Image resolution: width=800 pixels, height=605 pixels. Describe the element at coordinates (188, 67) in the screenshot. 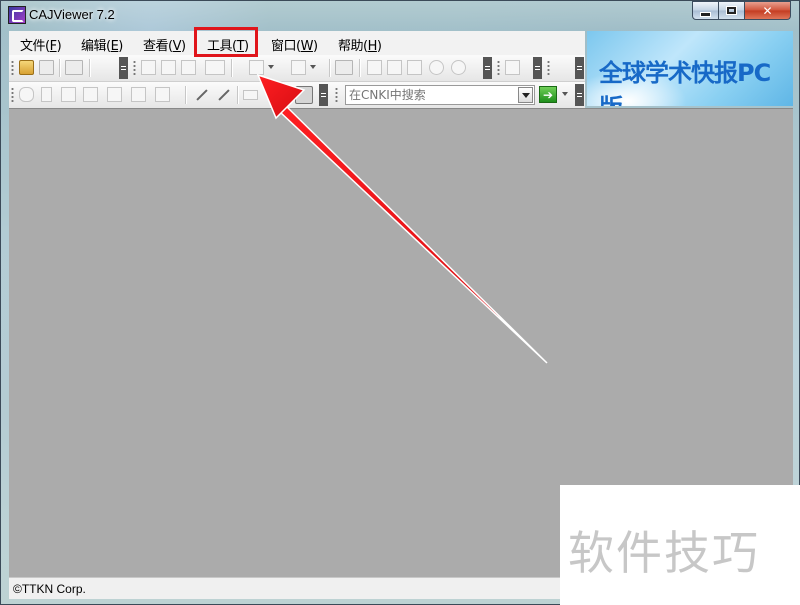

I see `grid-view-icon` at that location.